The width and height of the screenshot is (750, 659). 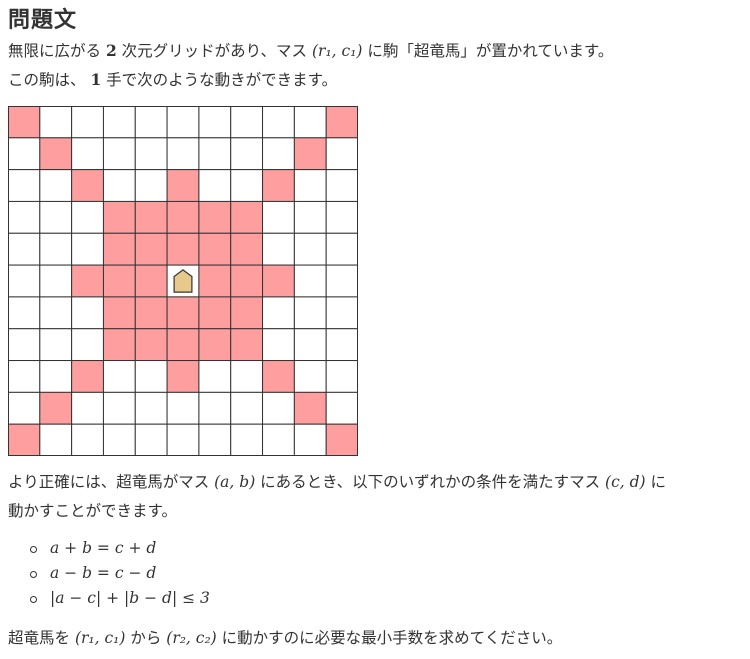 What do you see at coordinates (111, 50) in the screenshot?
I see `math-number: 2` at bounding box center [111, 50].